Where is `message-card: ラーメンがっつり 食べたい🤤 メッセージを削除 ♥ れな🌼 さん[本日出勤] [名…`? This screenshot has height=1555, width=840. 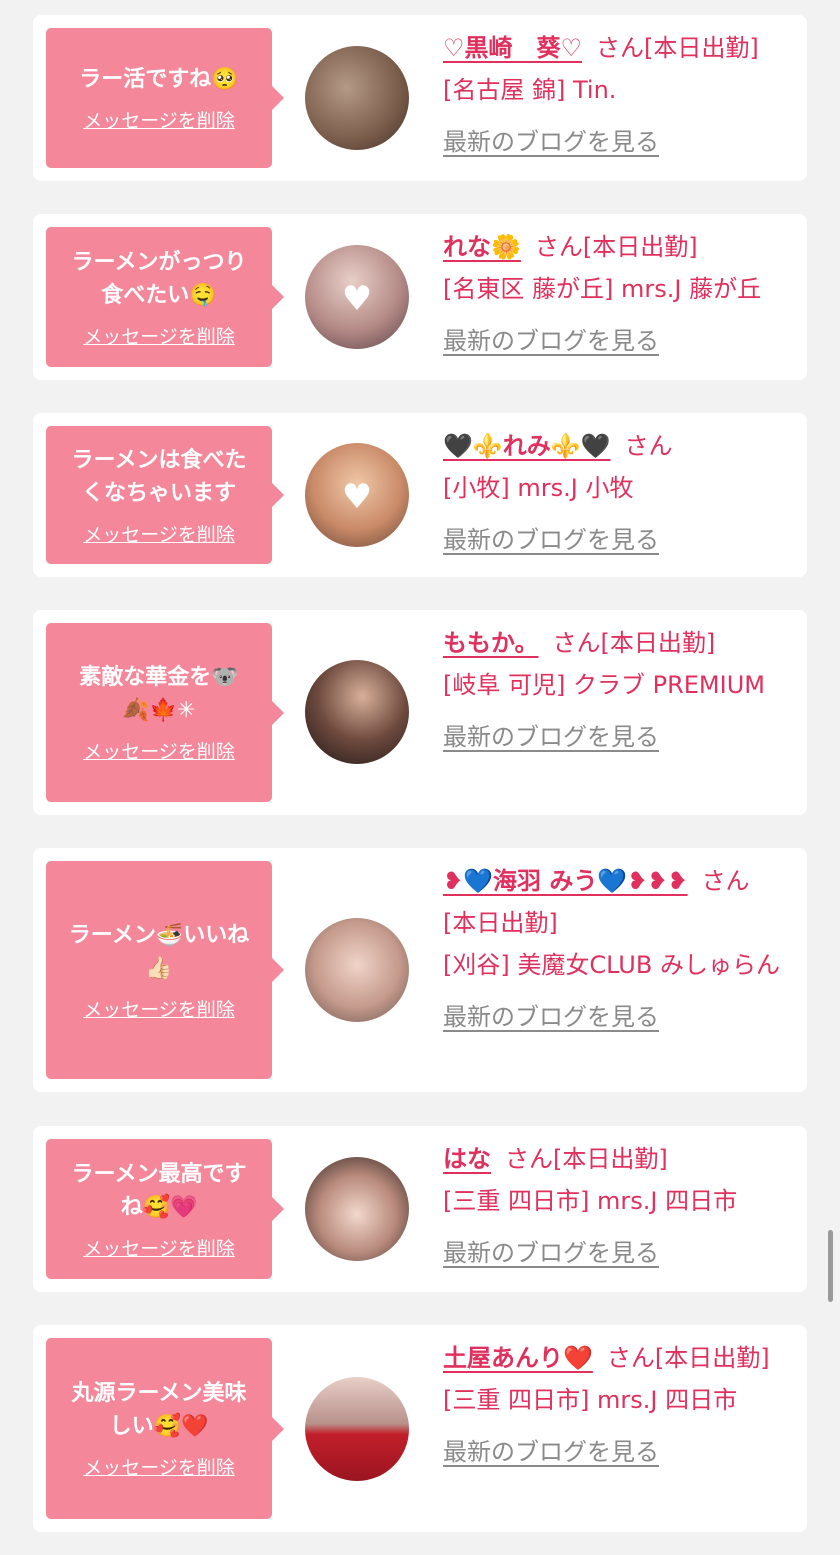
message-card: ラーメンがっつり 食べたい🤤 メッセージを削除 ♥ れな🌼 さん[本日出勤] [名… is located at coordinates (420, 297).